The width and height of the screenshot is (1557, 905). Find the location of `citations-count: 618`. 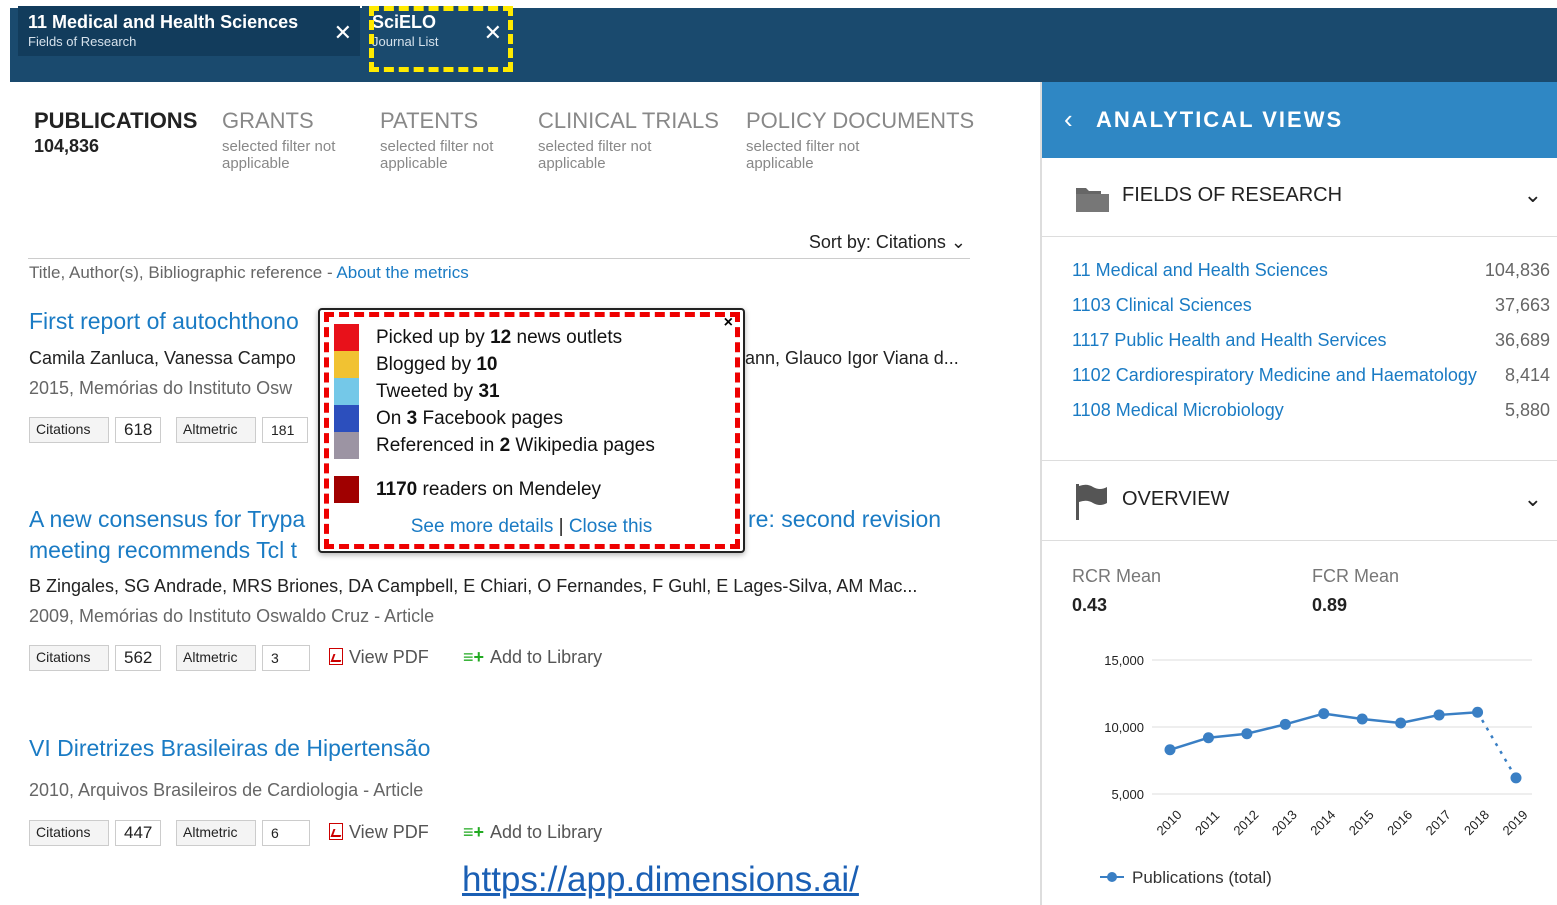

citations-count: 618 is located at coordinates (138, 430).